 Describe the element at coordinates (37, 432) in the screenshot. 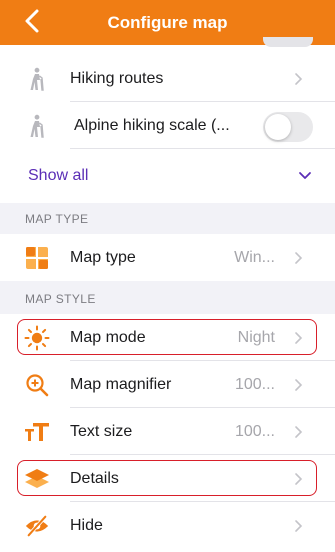

I see `text-size-icon` at that location.